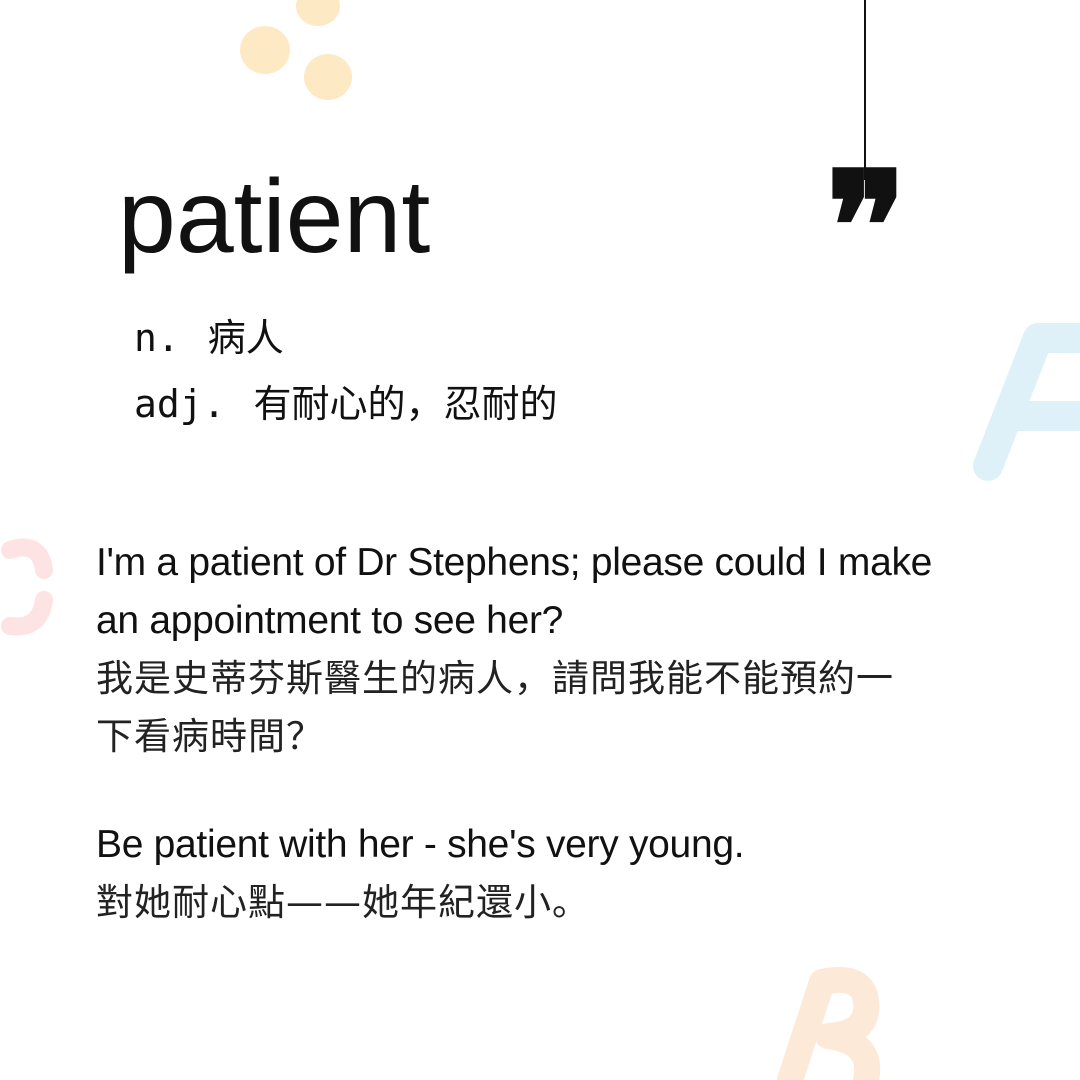 The height and width of the screenshot is (1080, 1080). I want to click on decorative-letter-c, so click(27, 587).